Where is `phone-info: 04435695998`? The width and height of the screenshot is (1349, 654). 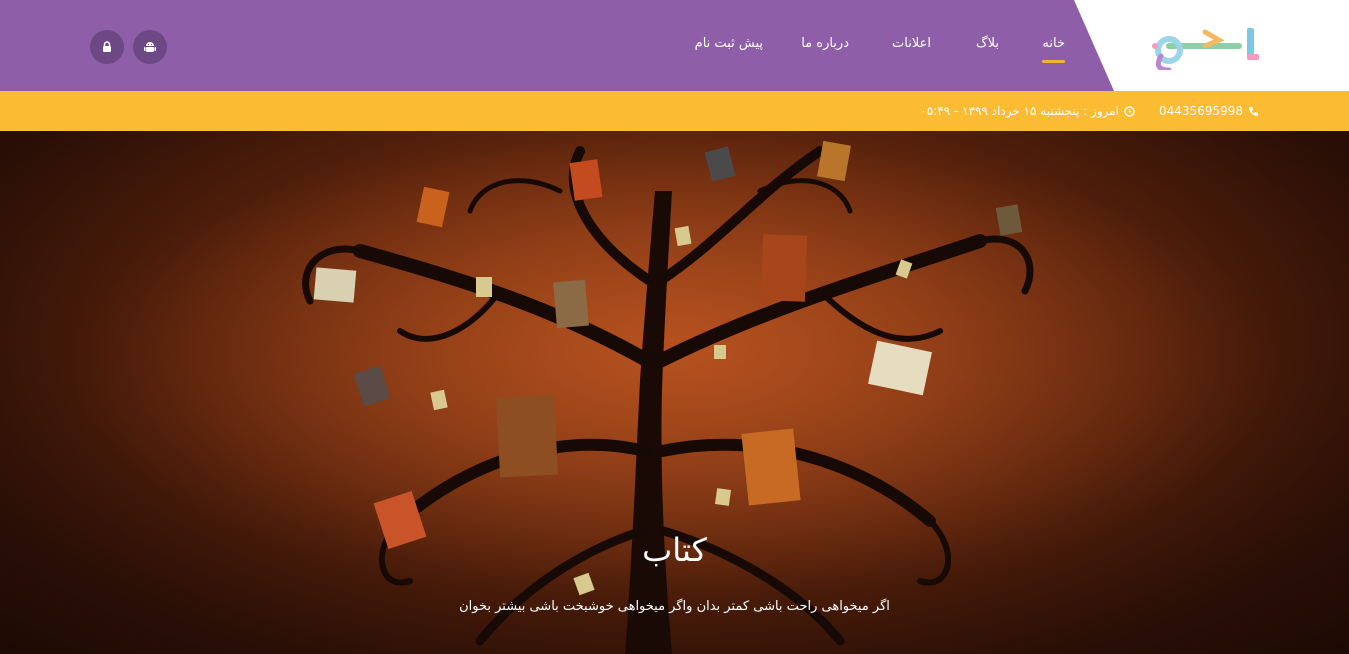 phone-info: 04435695998 is located at coordinates (1209, 111).